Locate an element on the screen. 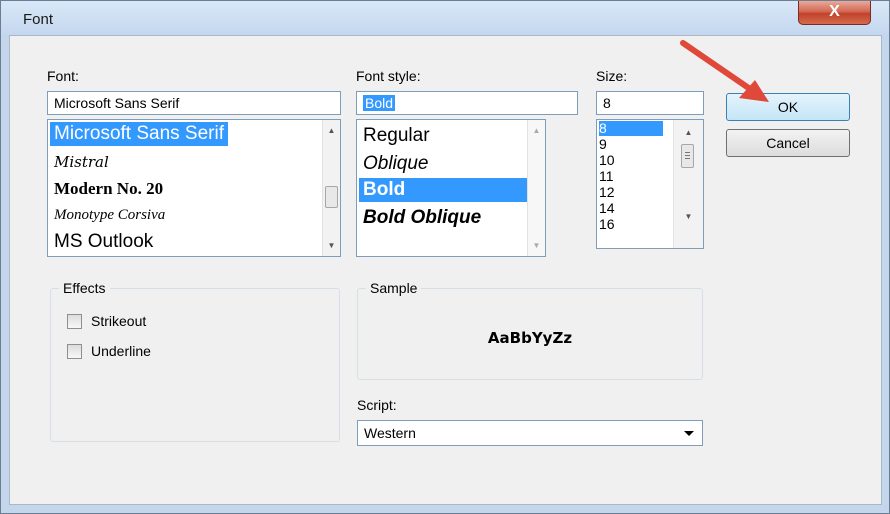 This screenshot has width=890, height=514. font-style-item: Bold is located at coordinates (449, 190).